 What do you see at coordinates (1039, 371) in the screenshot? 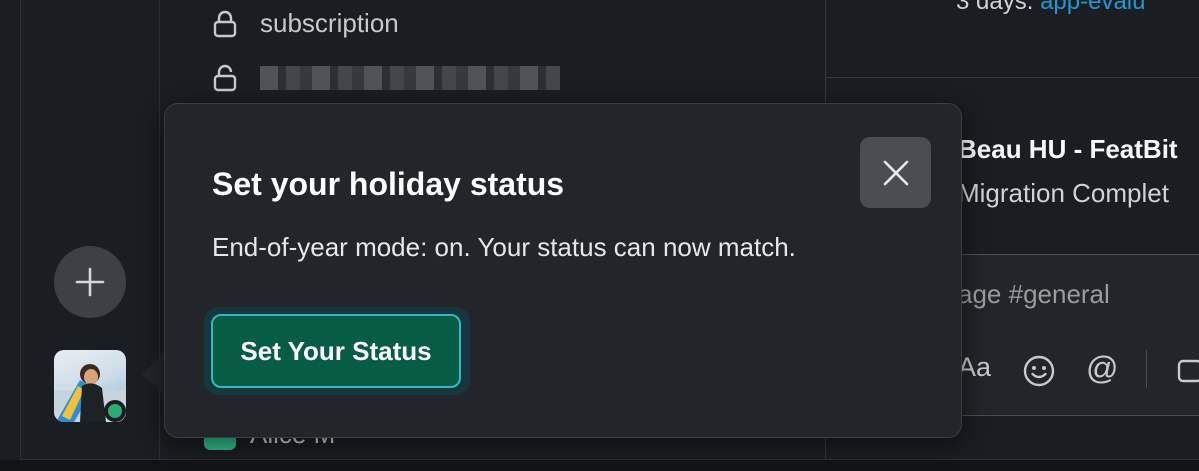
I see `smile-icon` at bounding box center [1039, 371].